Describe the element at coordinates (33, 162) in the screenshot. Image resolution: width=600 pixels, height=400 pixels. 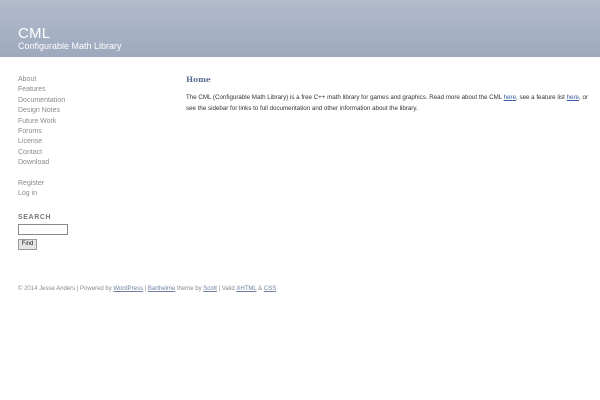
I see `nav-link-download: Download` at that location.